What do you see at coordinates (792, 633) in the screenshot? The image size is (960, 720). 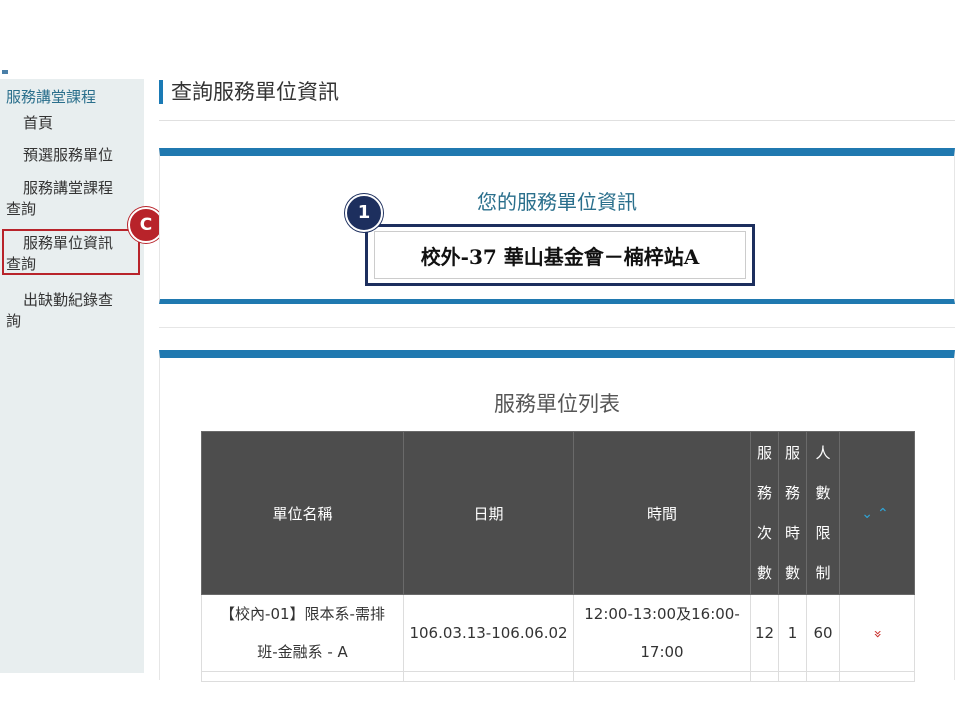 I see `cell-service-hours: 1` at bounding box center [792, 633].